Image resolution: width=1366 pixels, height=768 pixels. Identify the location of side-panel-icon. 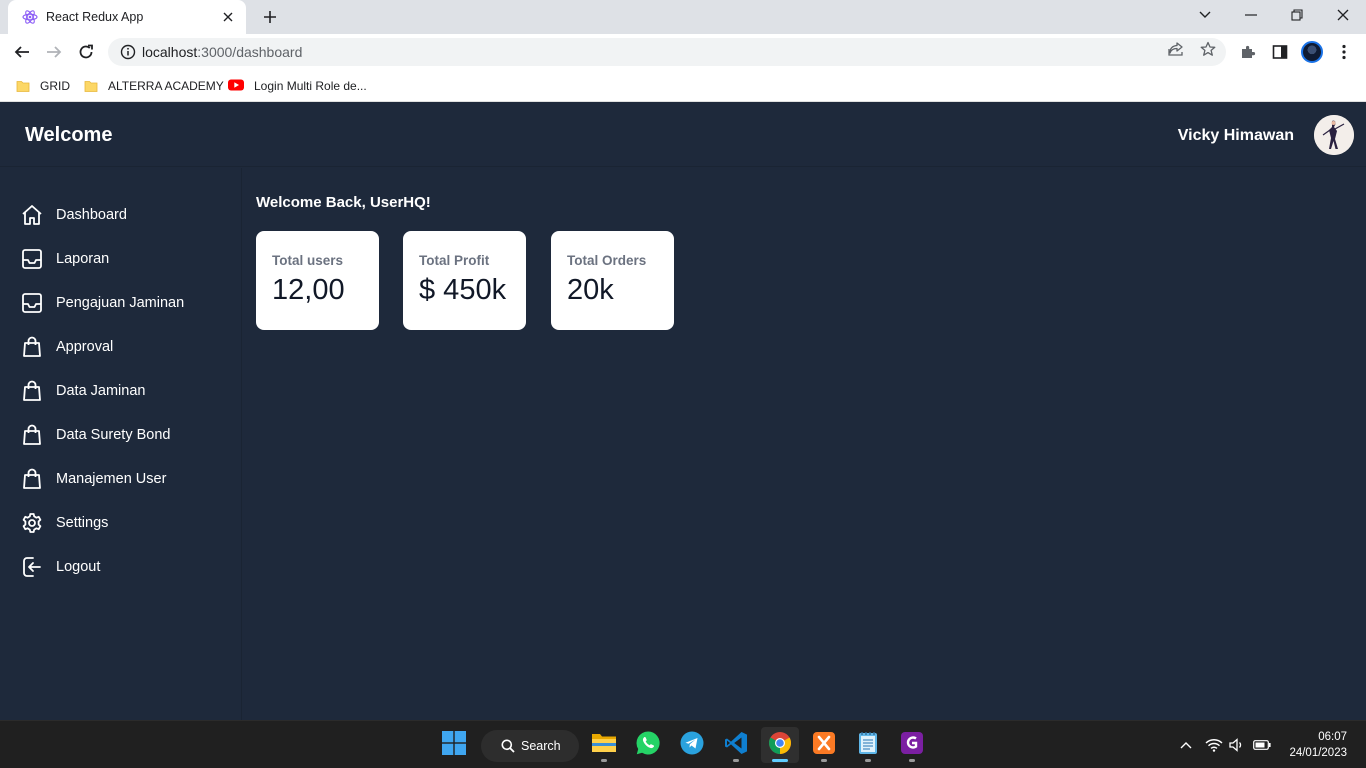
(1280, 52).